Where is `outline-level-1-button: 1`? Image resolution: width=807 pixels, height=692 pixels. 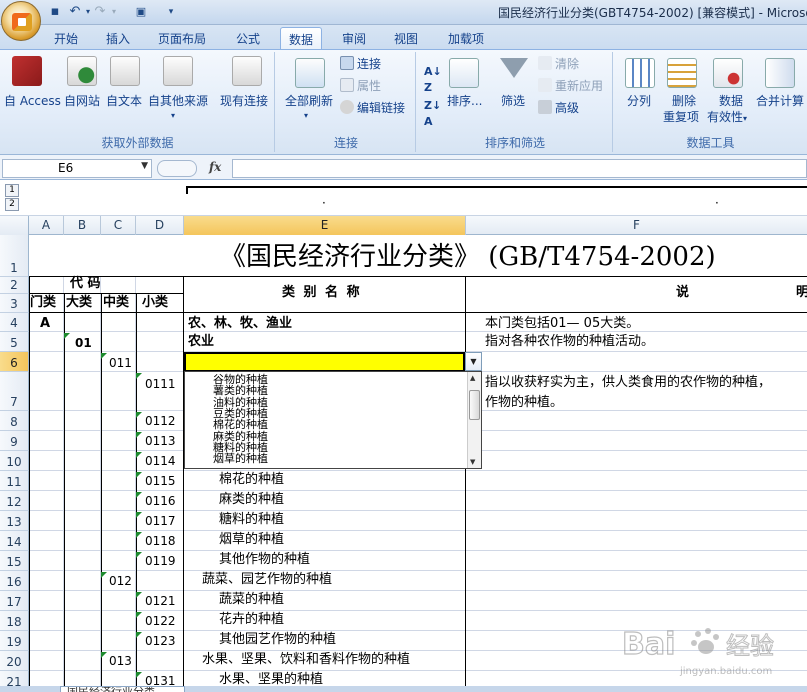
outline-level-1-button: 1 is located at coordinates (12, 190).